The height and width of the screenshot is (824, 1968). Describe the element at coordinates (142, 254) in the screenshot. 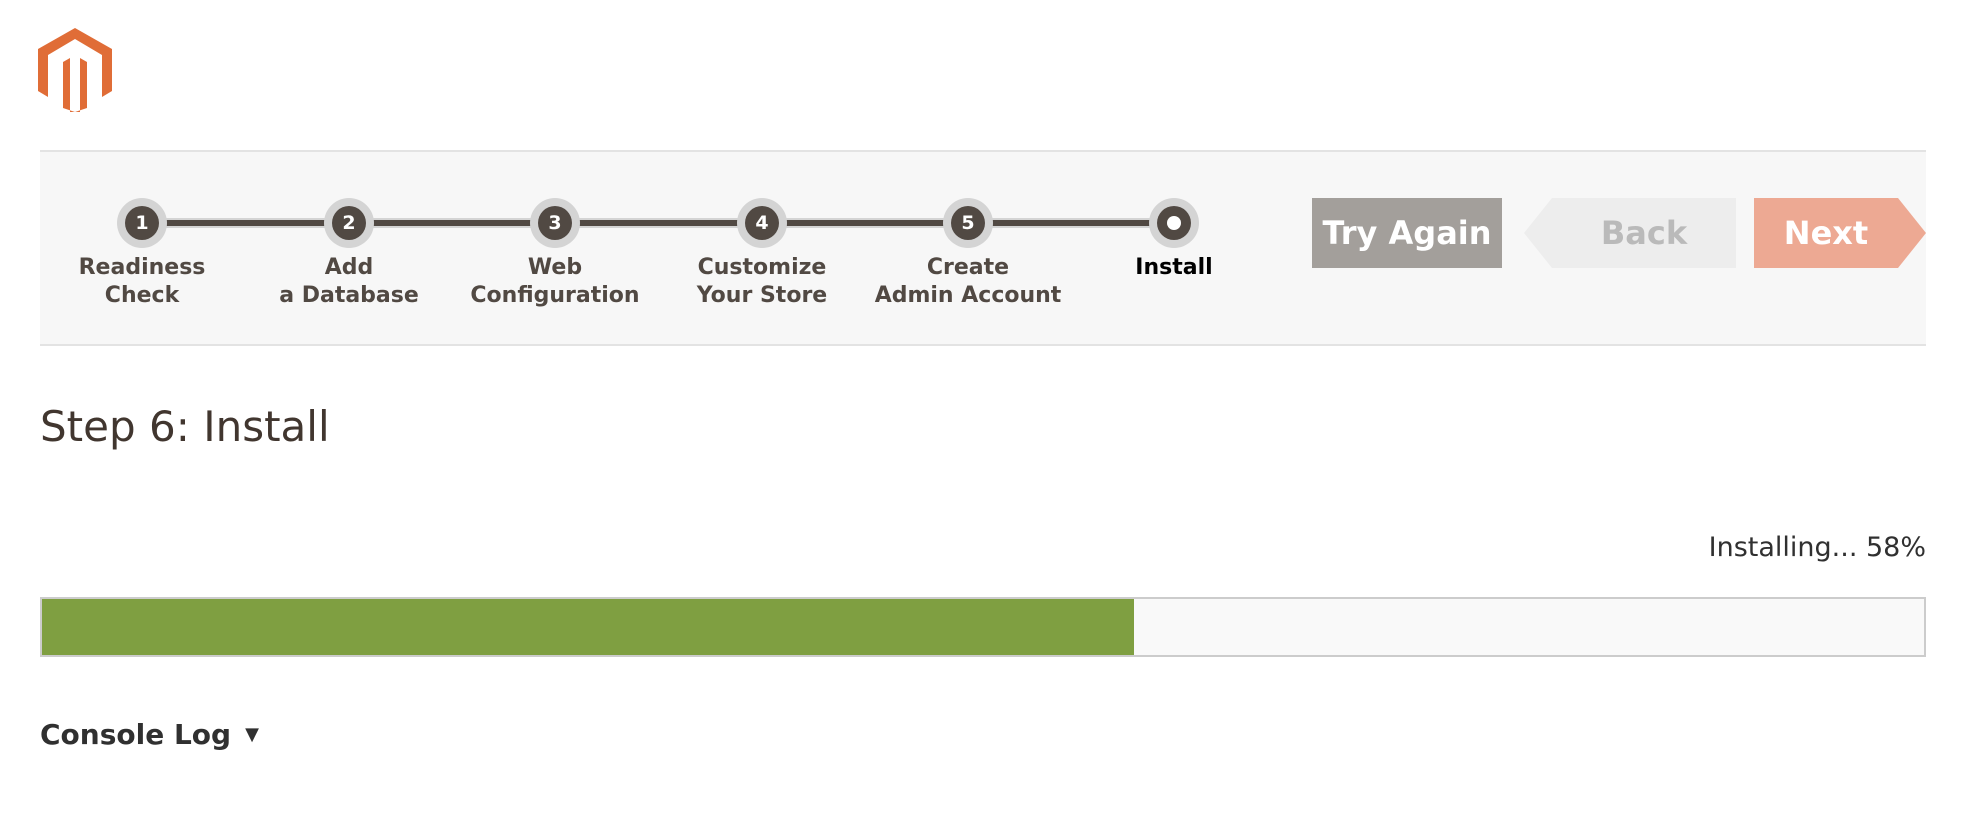

I see `step-readiness-check: 1 Readiness Check` at that location.